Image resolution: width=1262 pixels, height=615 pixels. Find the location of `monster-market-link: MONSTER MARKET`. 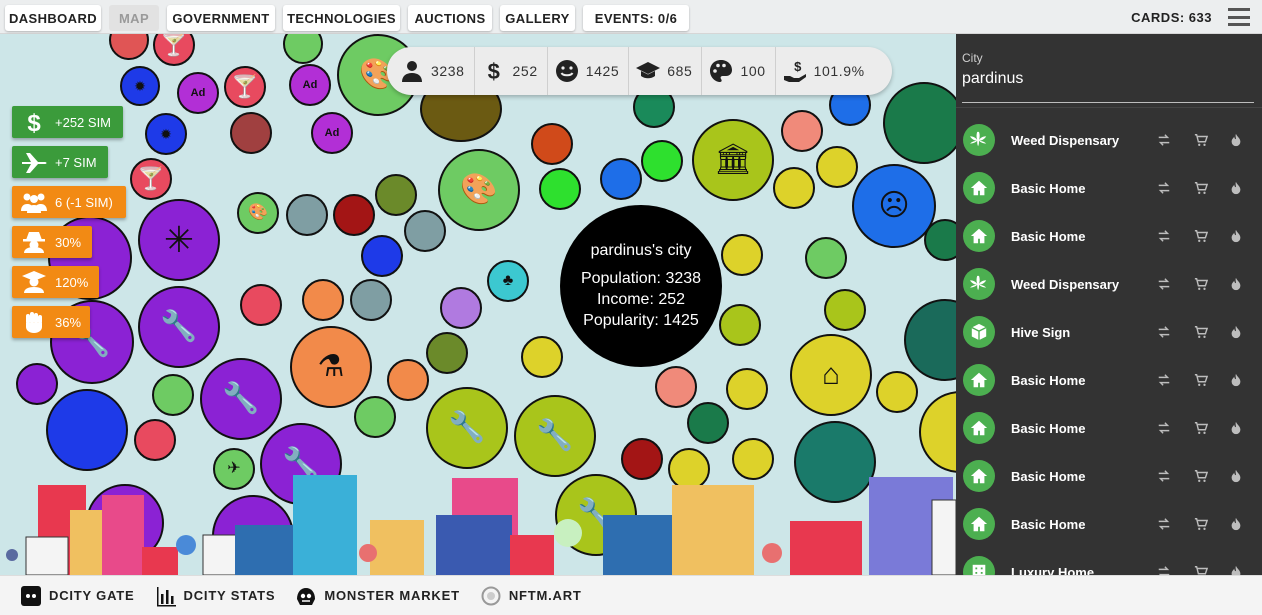

monster-market-link: MONSTER MARKET is located at coordinates (377, 596).